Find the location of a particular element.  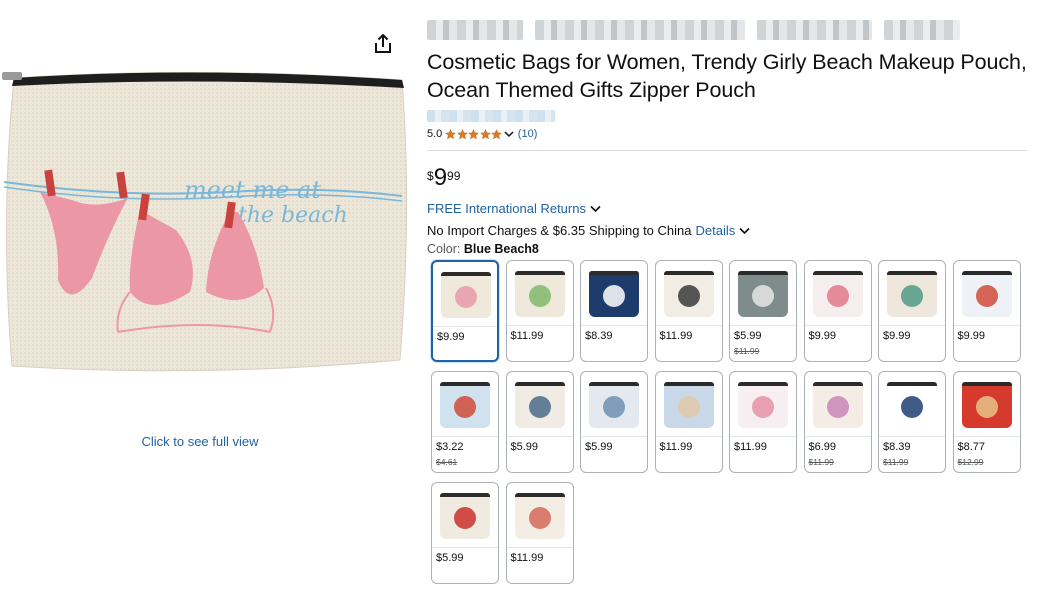

color-swatch: $5.99 $11.99 is located at coordinates (763, 311).